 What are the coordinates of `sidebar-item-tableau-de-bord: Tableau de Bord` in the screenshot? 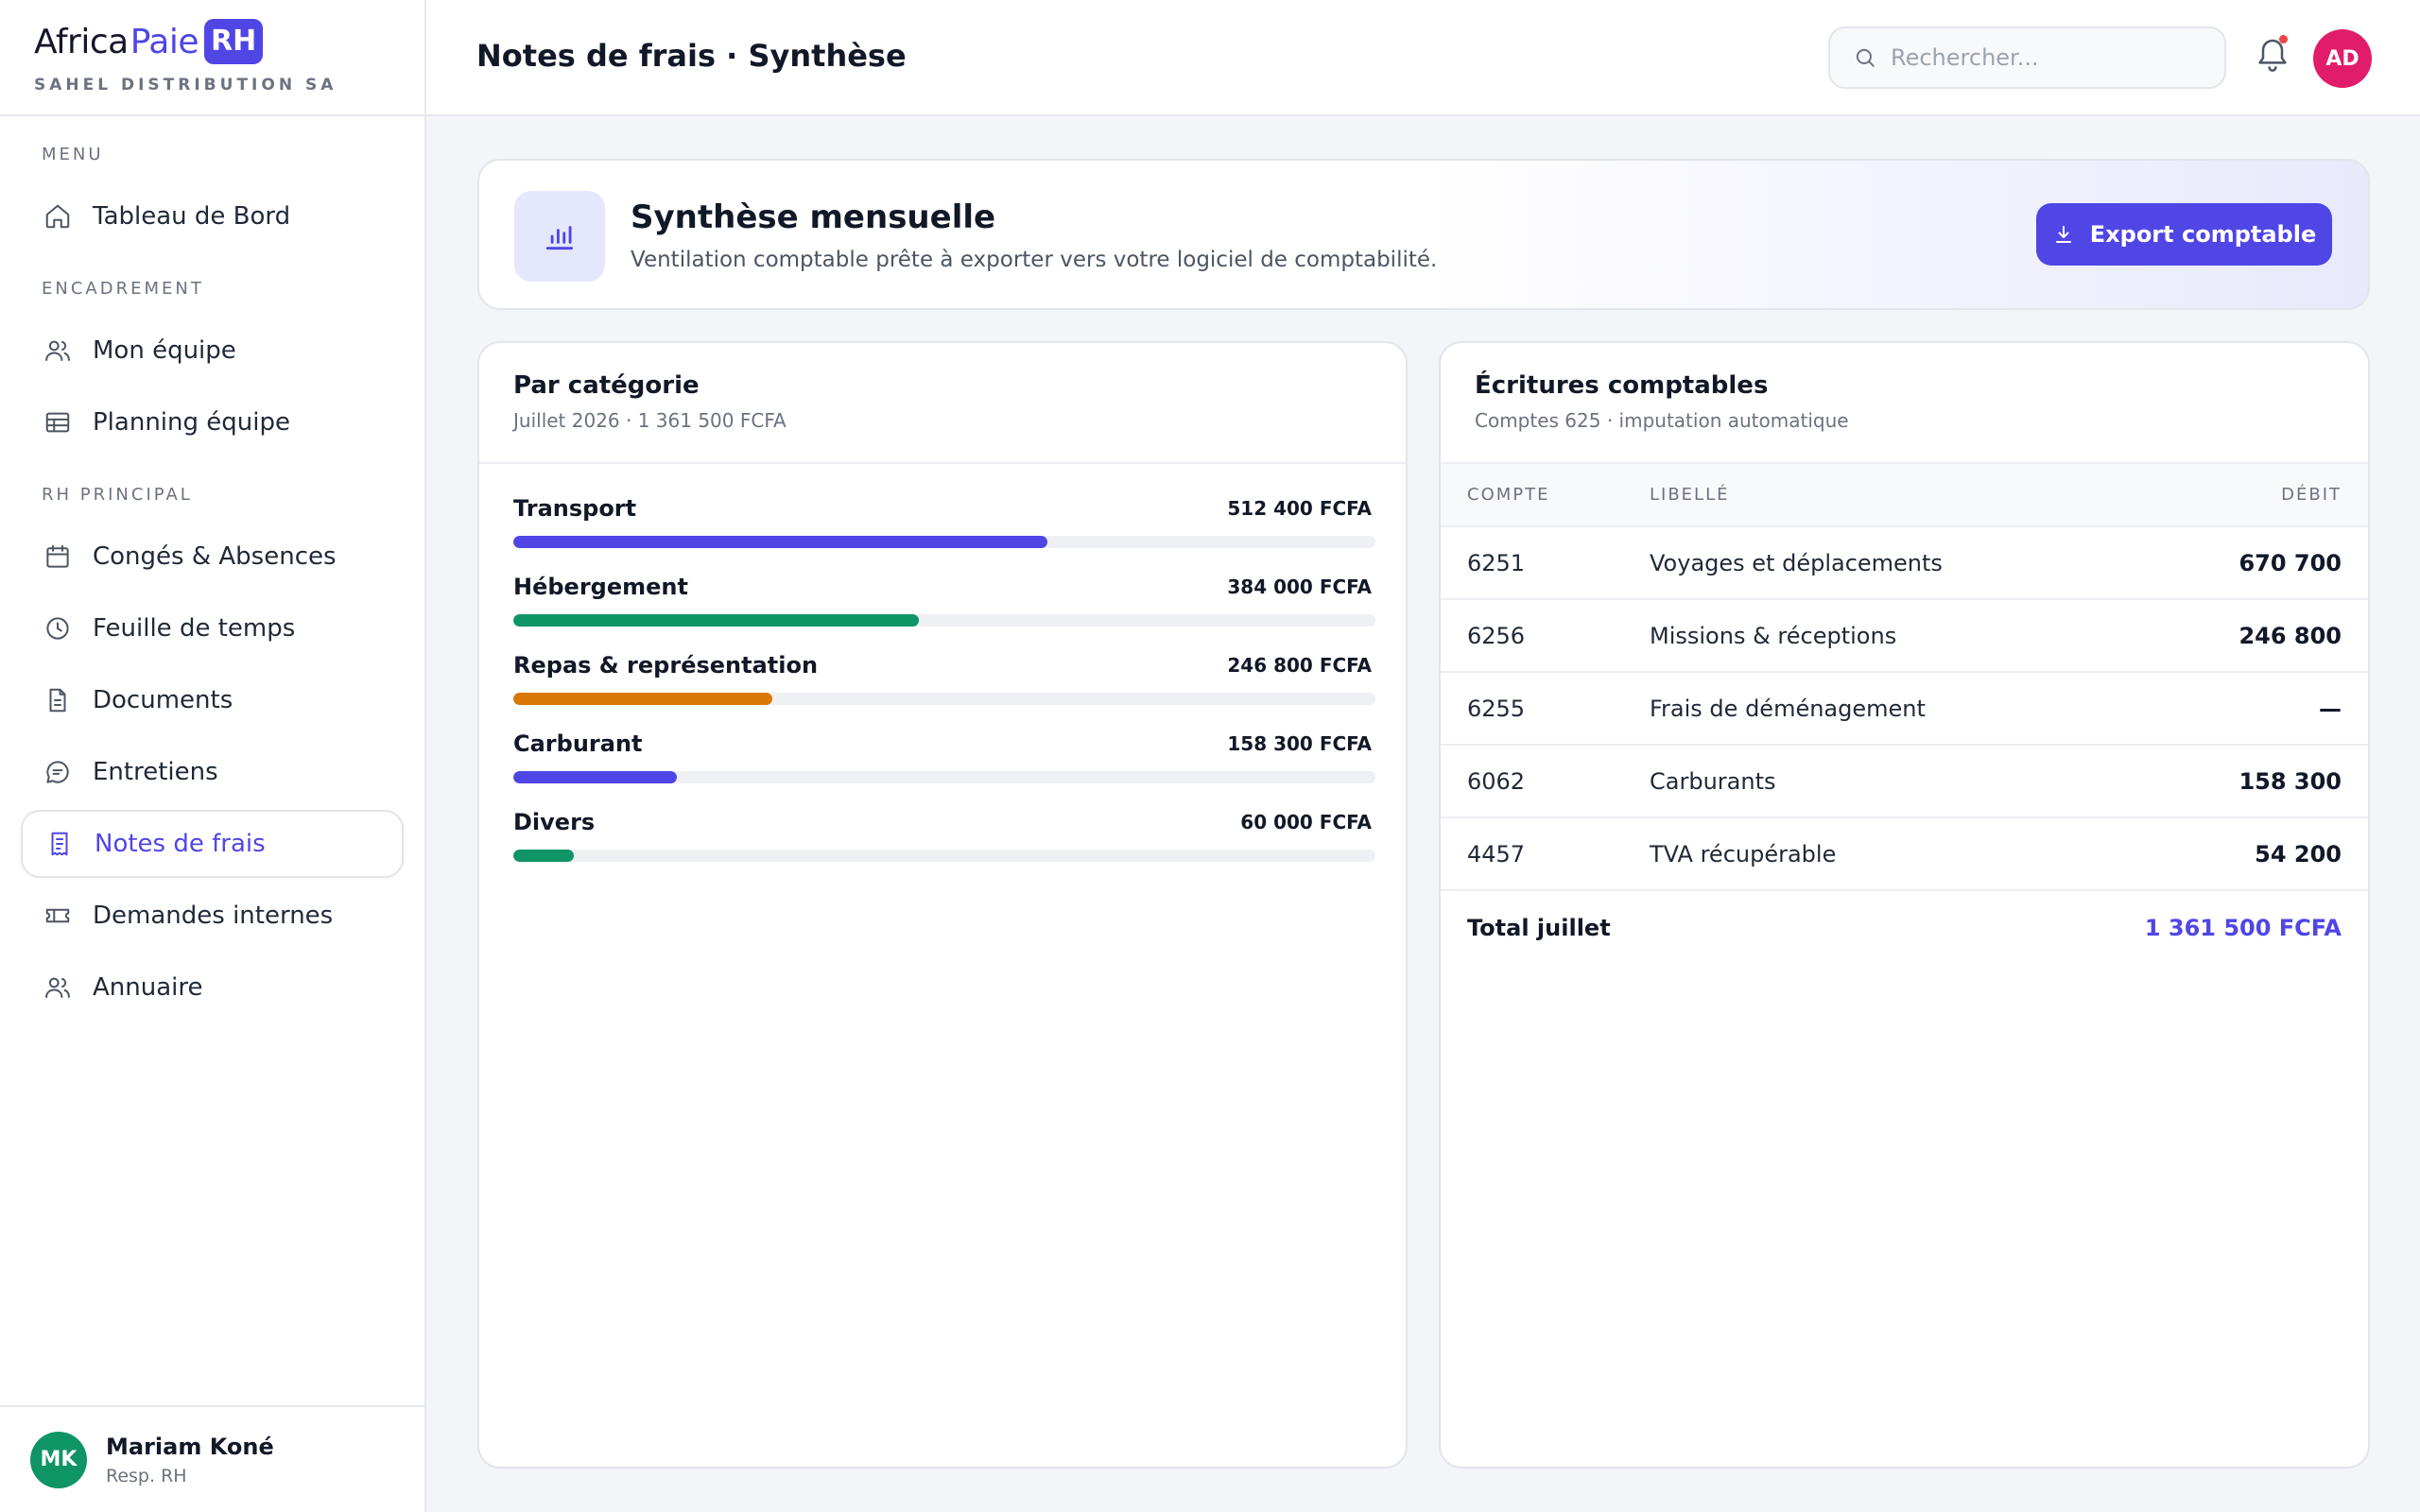 It's located at (212, 216).